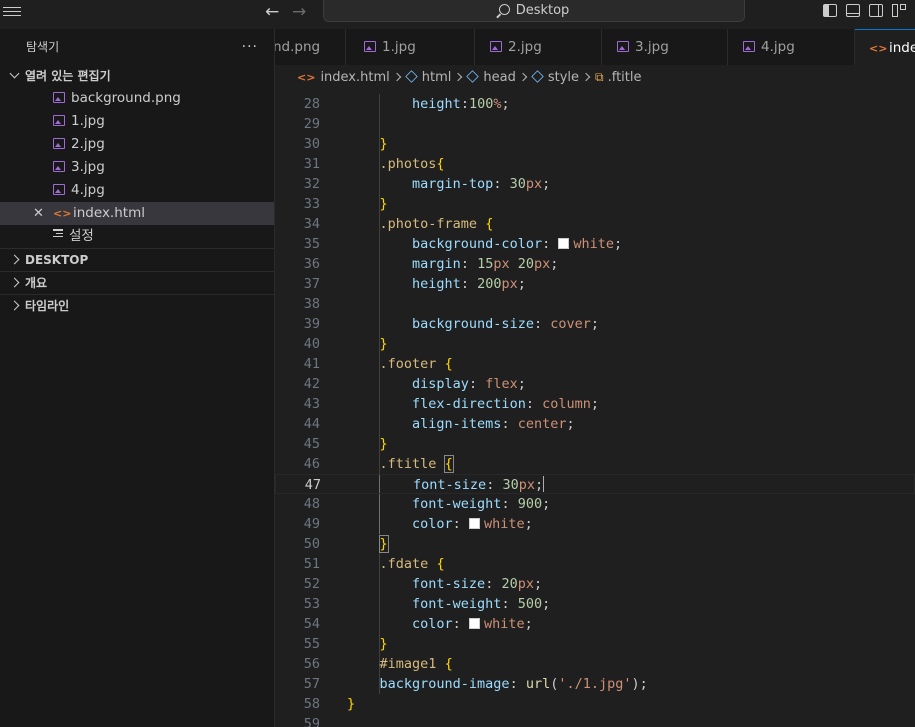 This screenshot has height=727, width=915. I want to click on back-arrow-icon: ←, so click(272, 12).